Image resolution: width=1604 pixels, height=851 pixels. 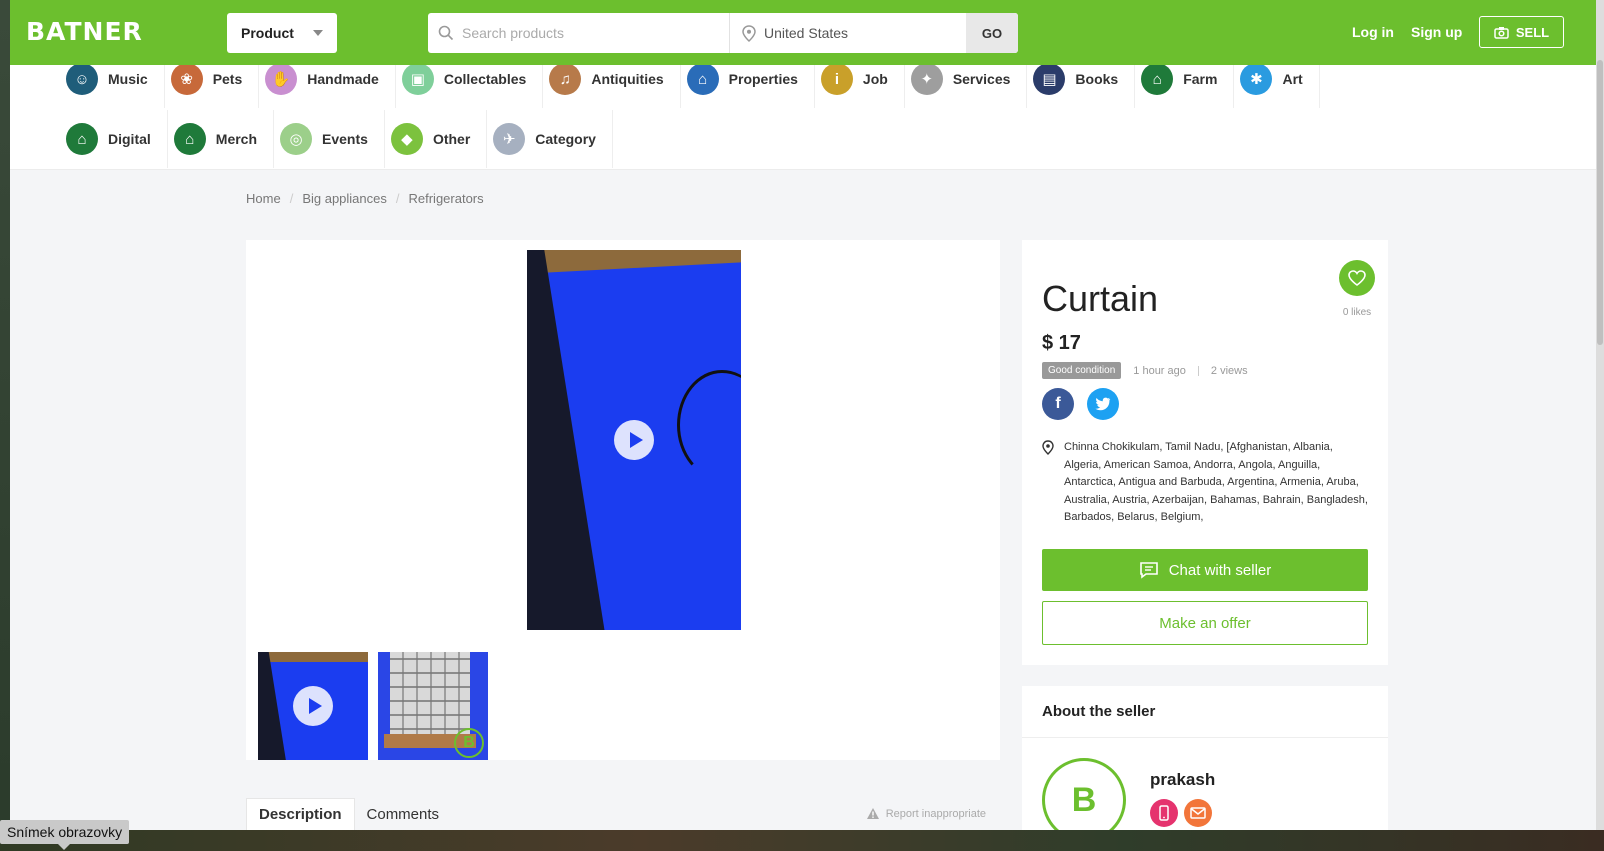 What do you see at coordinates (267, 33) in the screenshot?
I see `product-type-value: Product` at bounding box center [267, 33].